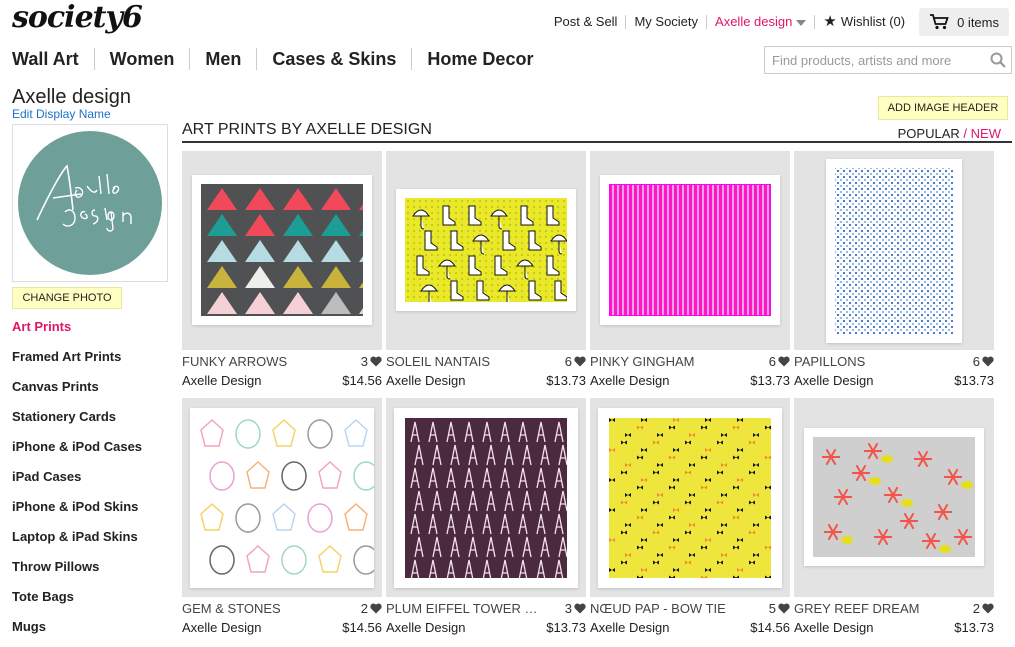  I want to click on like-count: 5, so click(779, 608).